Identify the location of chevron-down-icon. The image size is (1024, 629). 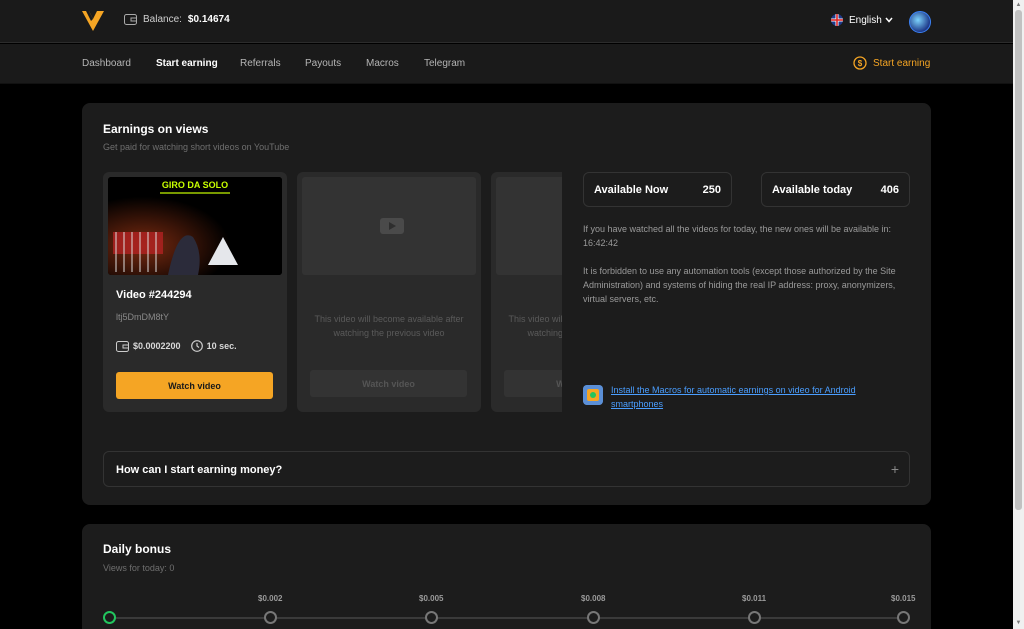
(889, 20).